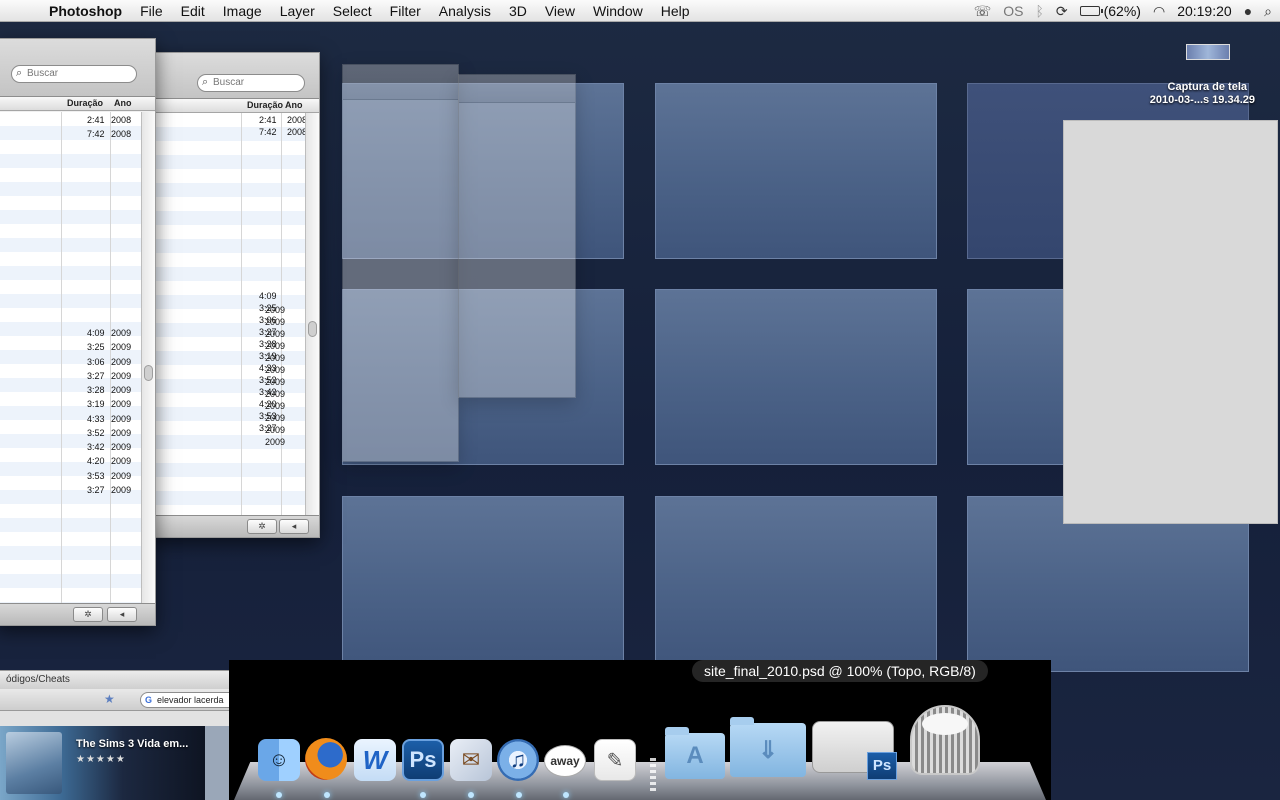 The height and width of the screenshot is (800, 1280). Describe the element at coordinates (405, 11) in the screenshot. I see `menu-filter: Filter` at that location.